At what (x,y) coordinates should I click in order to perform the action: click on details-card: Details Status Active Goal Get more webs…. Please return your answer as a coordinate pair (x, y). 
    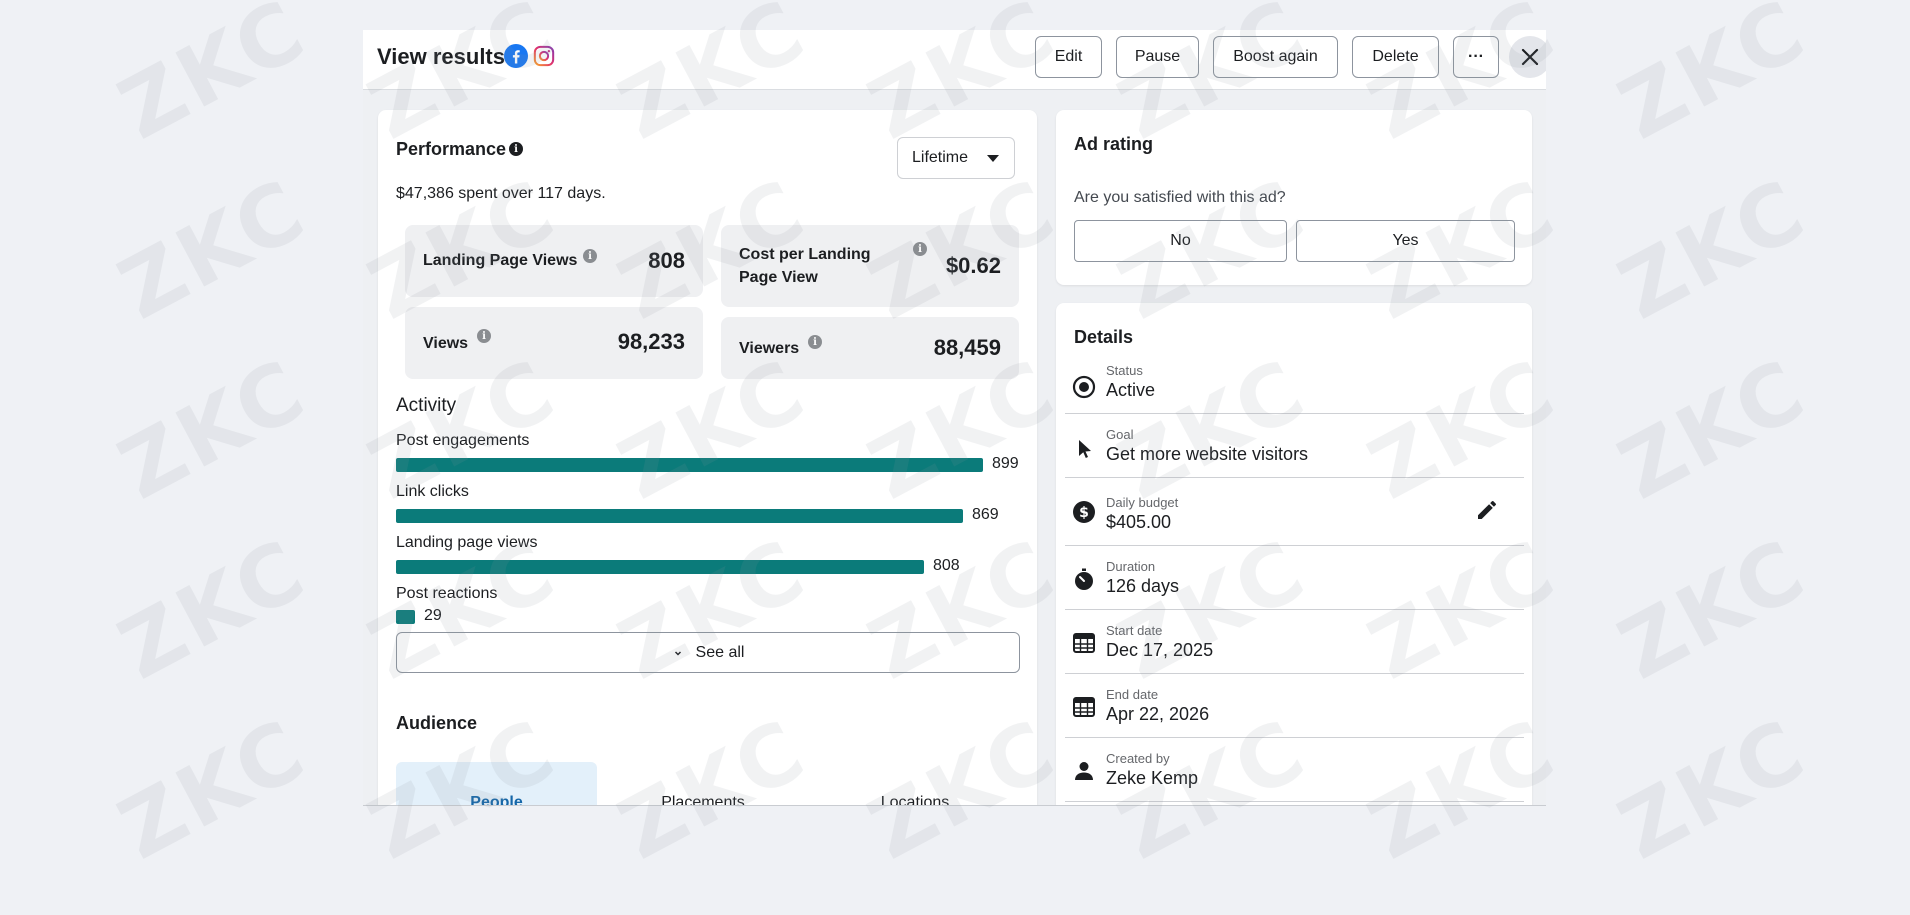
    Looking at the image, I should click on (1294, 554).